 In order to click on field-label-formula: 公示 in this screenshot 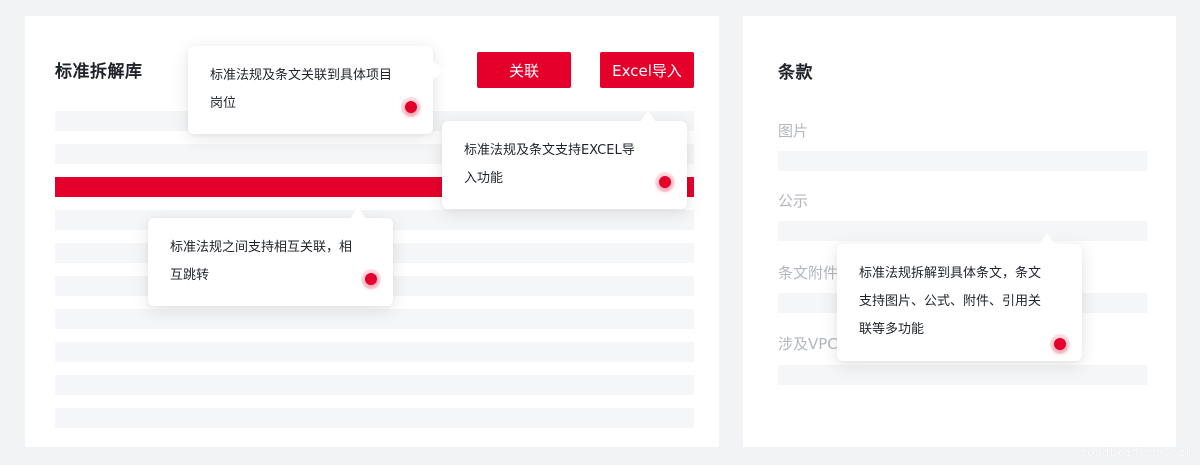, I will do `click(793, 201)`.